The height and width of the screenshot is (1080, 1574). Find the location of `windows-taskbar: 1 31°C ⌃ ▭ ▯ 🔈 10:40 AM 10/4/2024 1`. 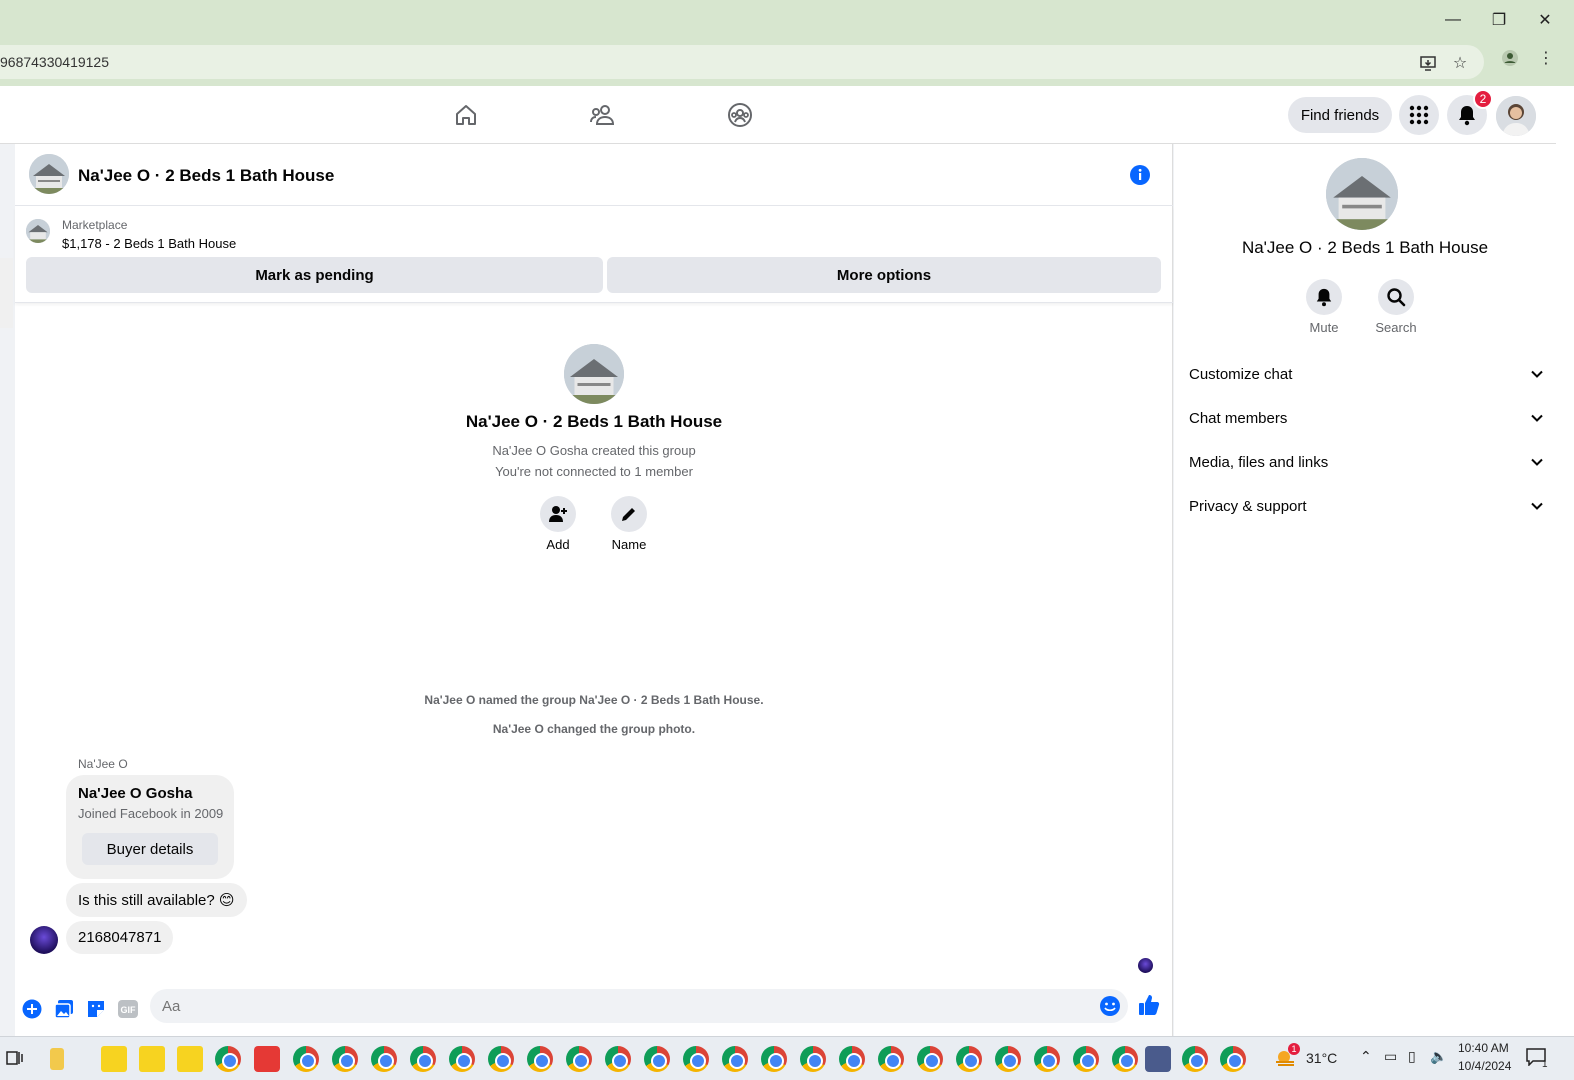

windows-taskbar: 1 31°C ⌃ ▭ ▯ 🔈 10:40 AM 10/4/2024 1 is located at coordinates (787, 1058).